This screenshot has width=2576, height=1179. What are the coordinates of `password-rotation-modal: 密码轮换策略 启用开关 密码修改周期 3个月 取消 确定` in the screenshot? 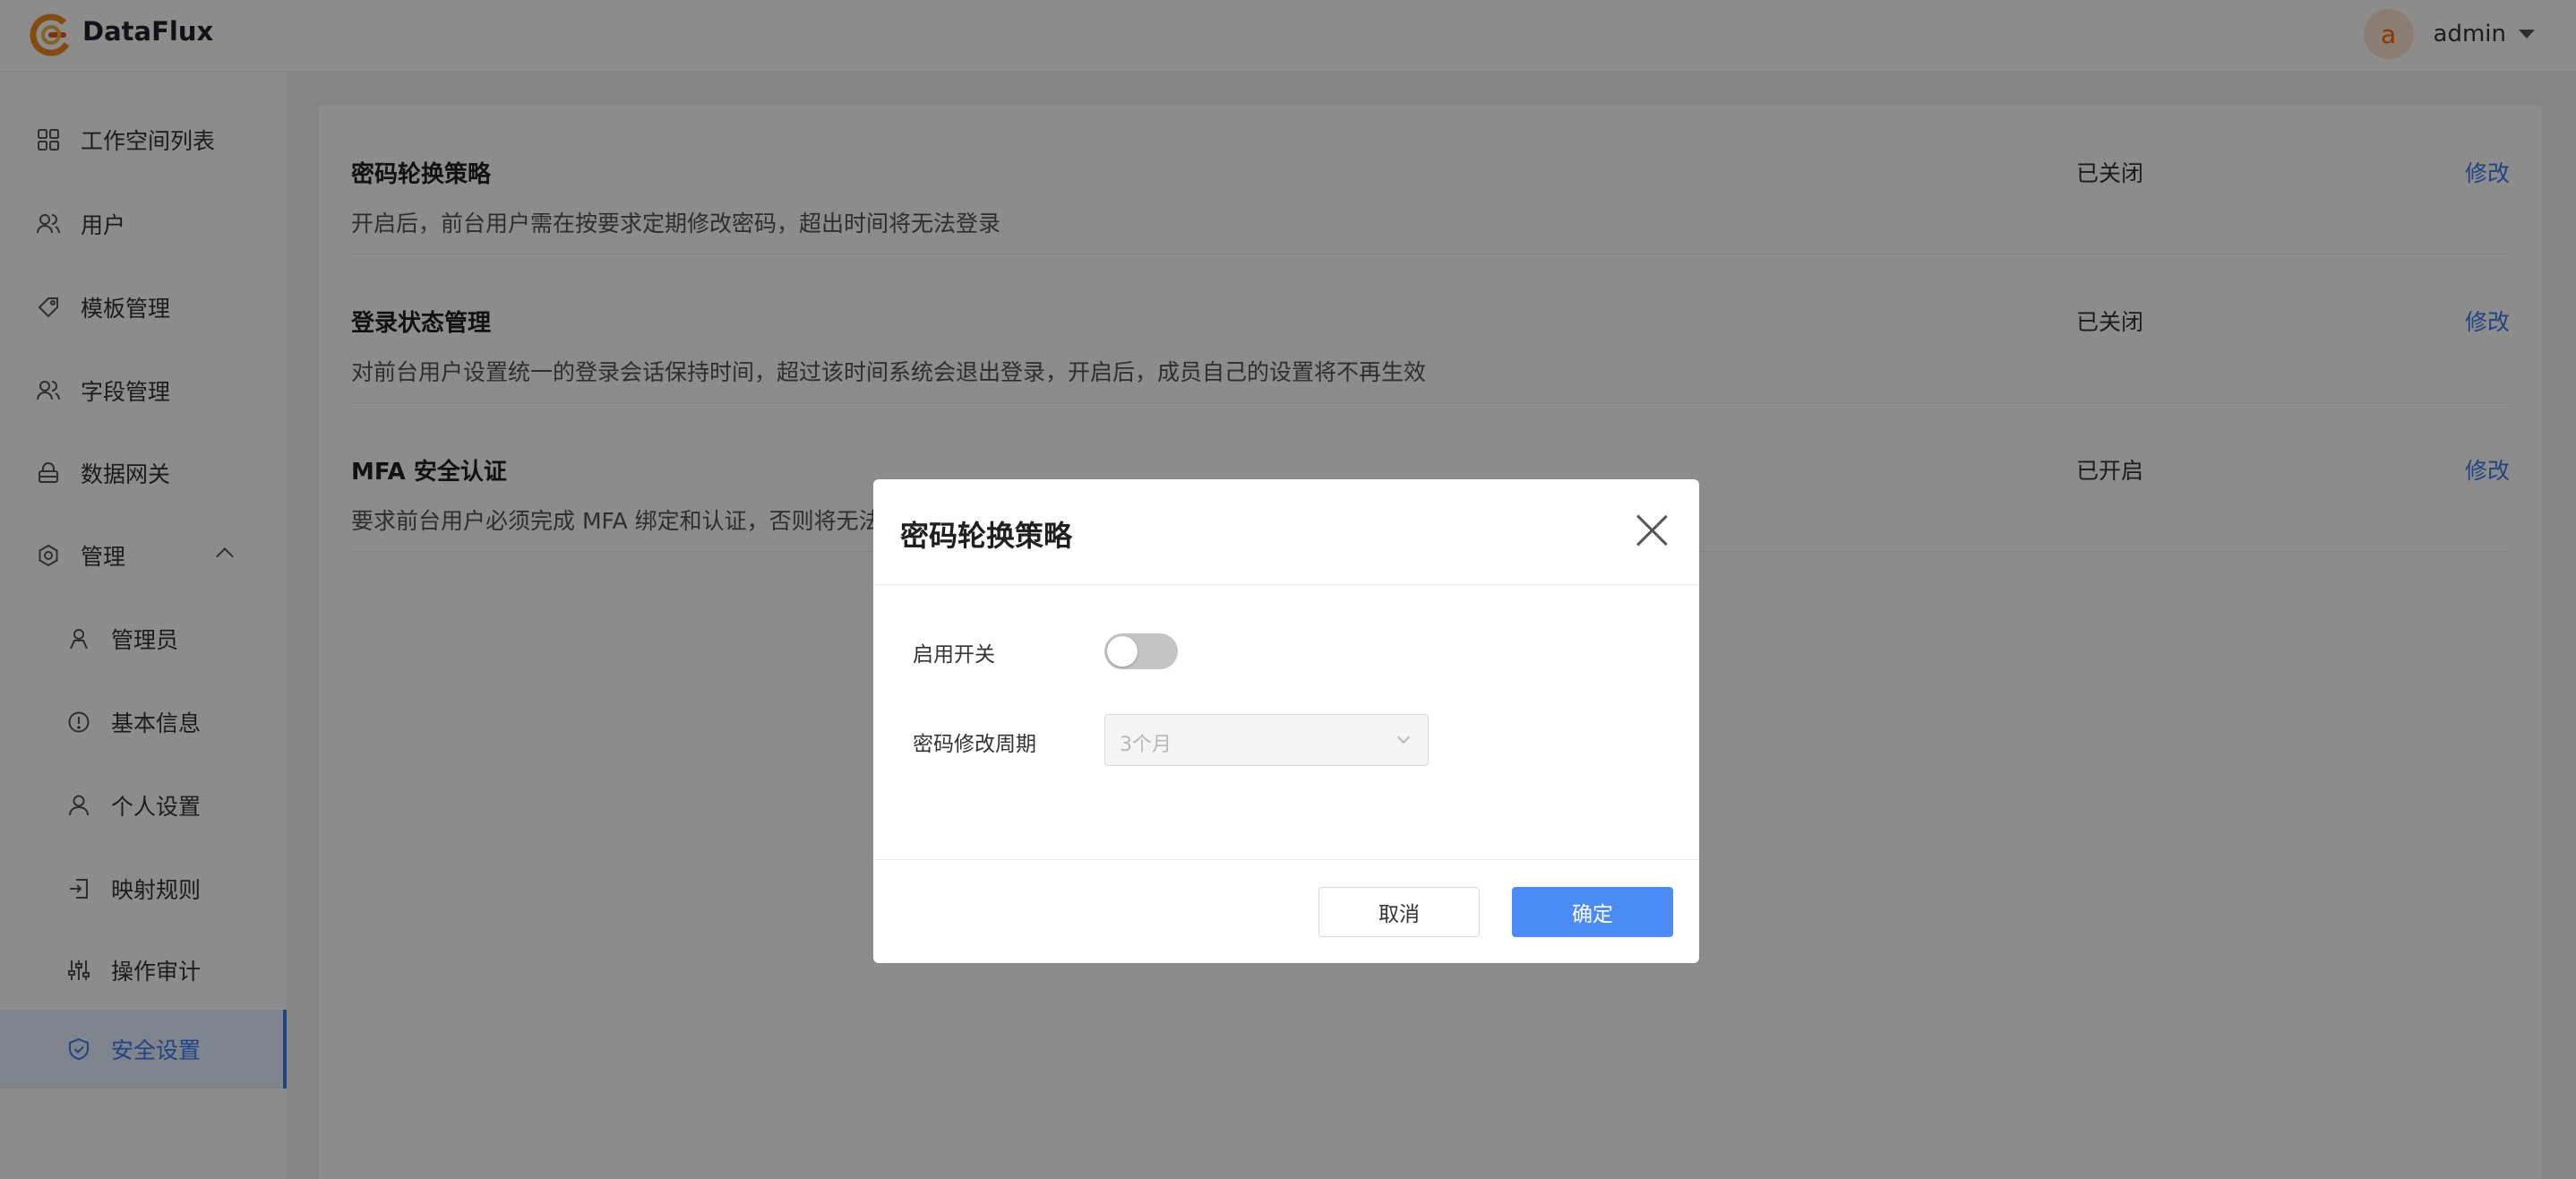 It's located at (1286, 721).